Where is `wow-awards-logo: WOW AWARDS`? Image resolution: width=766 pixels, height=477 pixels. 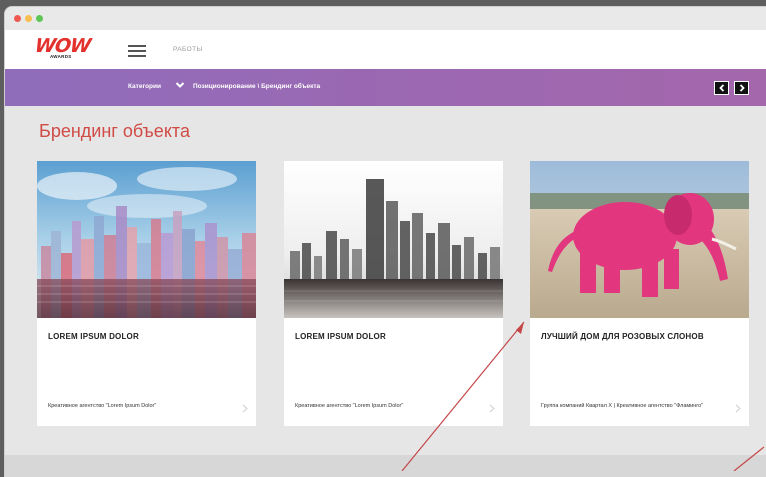
wow-awards-logo: WOW AWARDS is located at coordinates (62, 49).